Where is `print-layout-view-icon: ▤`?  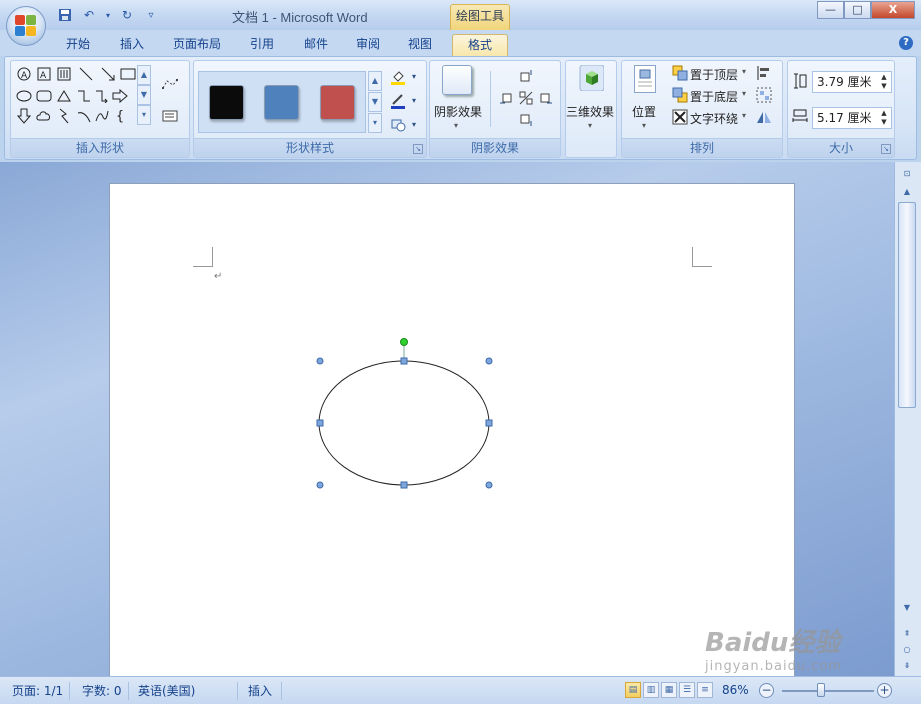 print-layout-view-icon: ▤ is located at coordinates (633, 690).